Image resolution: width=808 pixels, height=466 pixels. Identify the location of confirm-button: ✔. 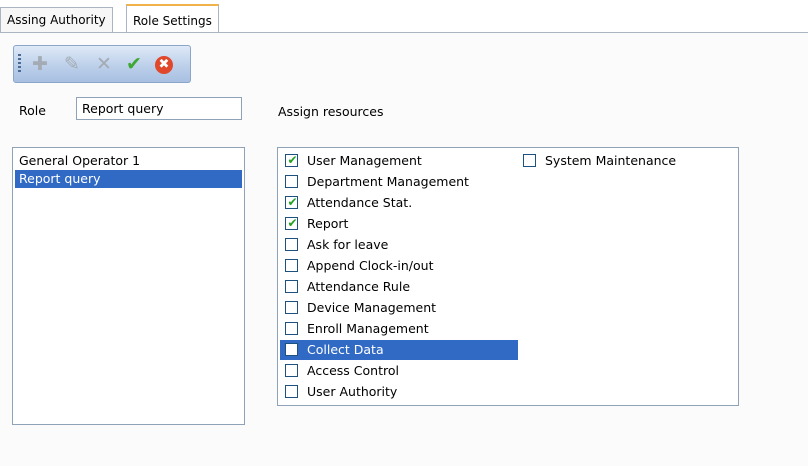
(134, 64).